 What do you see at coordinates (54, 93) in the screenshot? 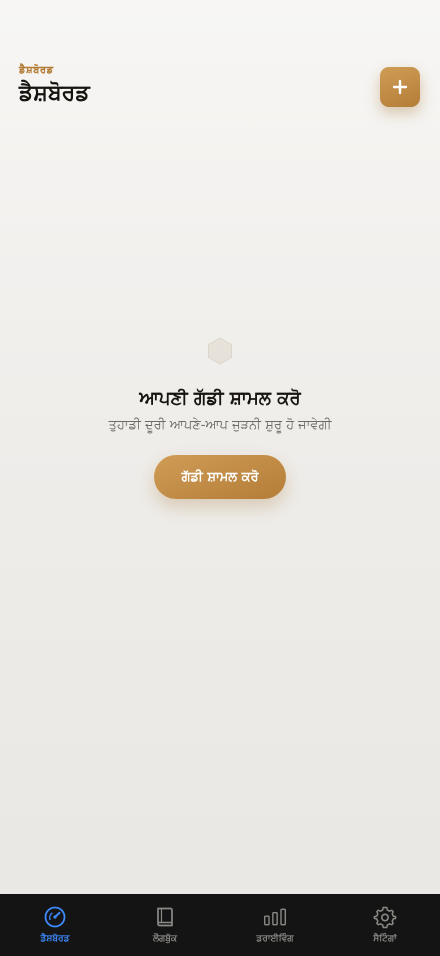
I see `page-title: ਡੈਸ਼ਬੋਰਡ` at bounding box center [54, 93].